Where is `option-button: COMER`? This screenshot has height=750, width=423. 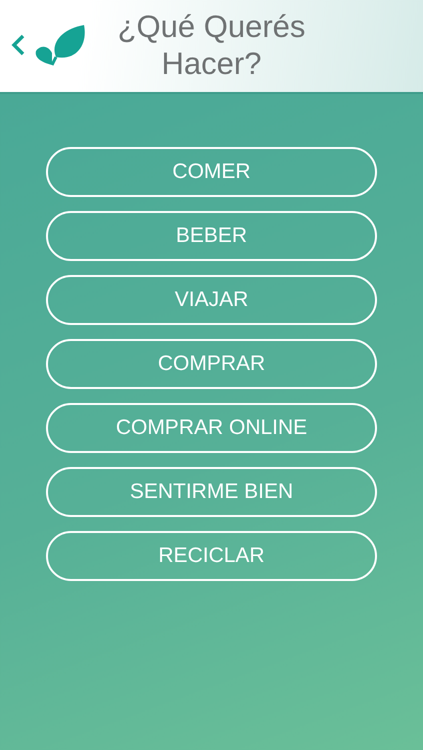 option-button: COMER is located at coordinates (211, 172).